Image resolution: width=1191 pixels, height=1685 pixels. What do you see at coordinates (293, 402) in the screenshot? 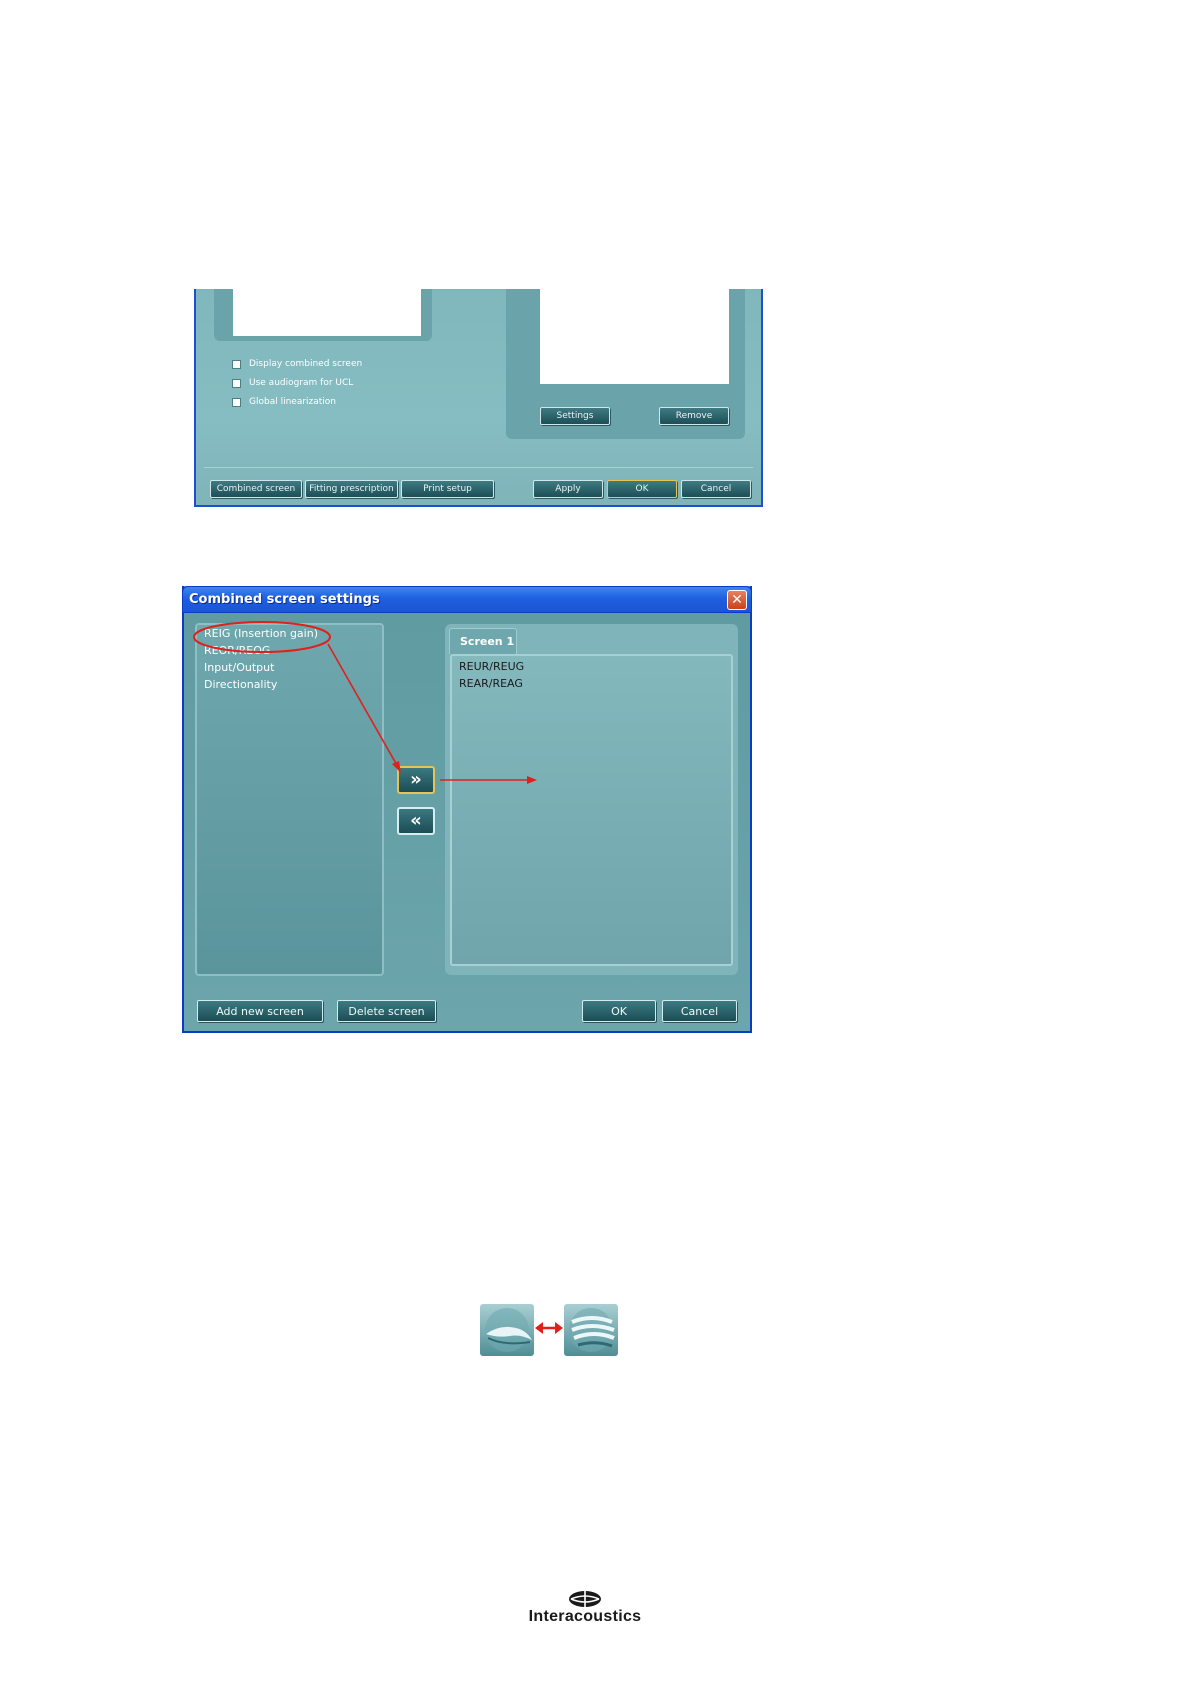
I see `checkbox-label: Global linearization` at bounding box center [293, 402].